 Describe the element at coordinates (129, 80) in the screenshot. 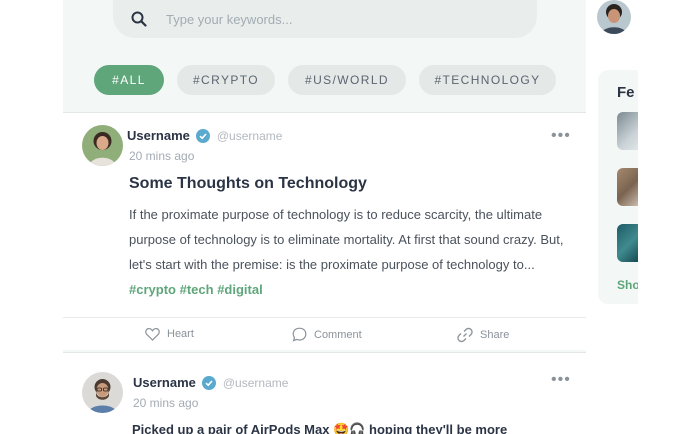

I see `tag-all: #ALL` at that location.